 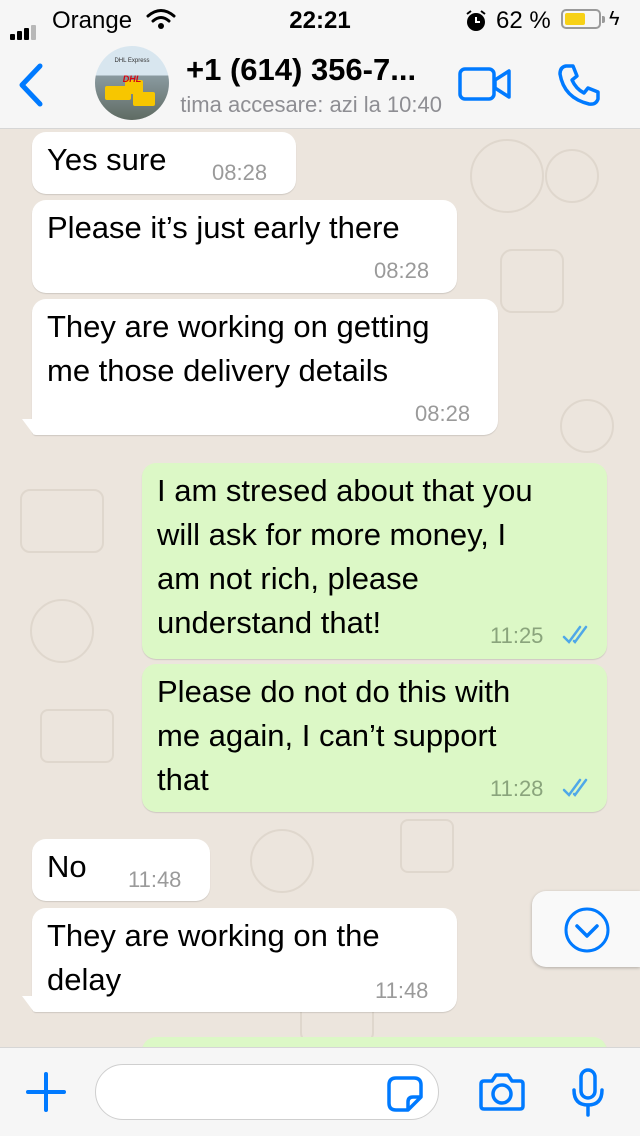 I want to click on status-bar: Orange 22:21 62 % ϟ, so click(x=320, y=20).